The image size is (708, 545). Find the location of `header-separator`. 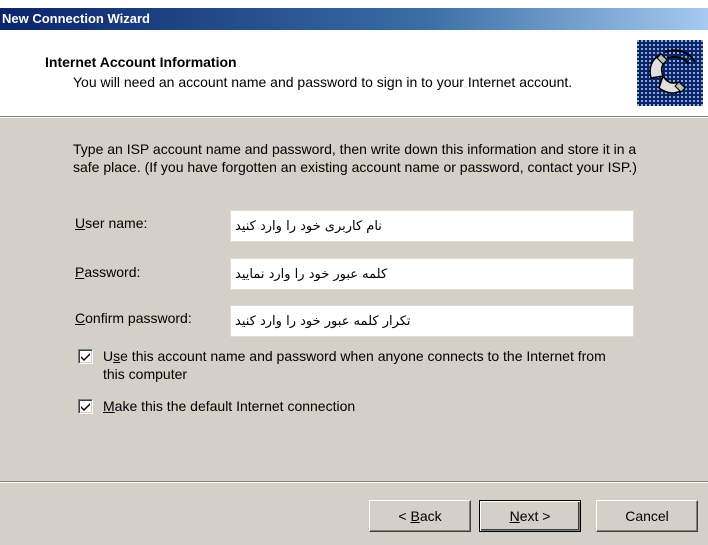

header-separator is located at coordinates (354, 117).